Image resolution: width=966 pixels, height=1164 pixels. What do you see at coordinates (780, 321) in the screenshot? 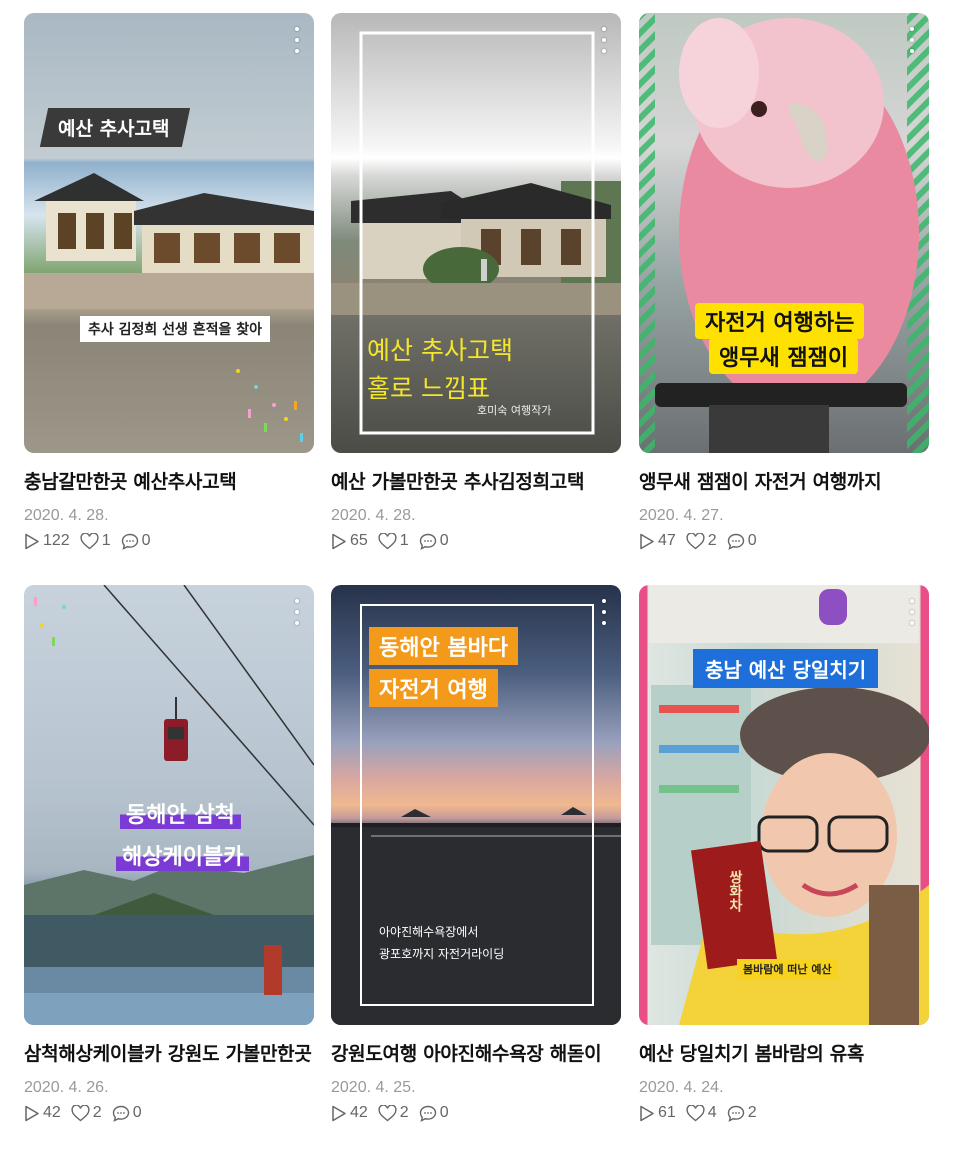
I see `overlay-title: 자전거 여행하는` at bounding box center [780, 321].